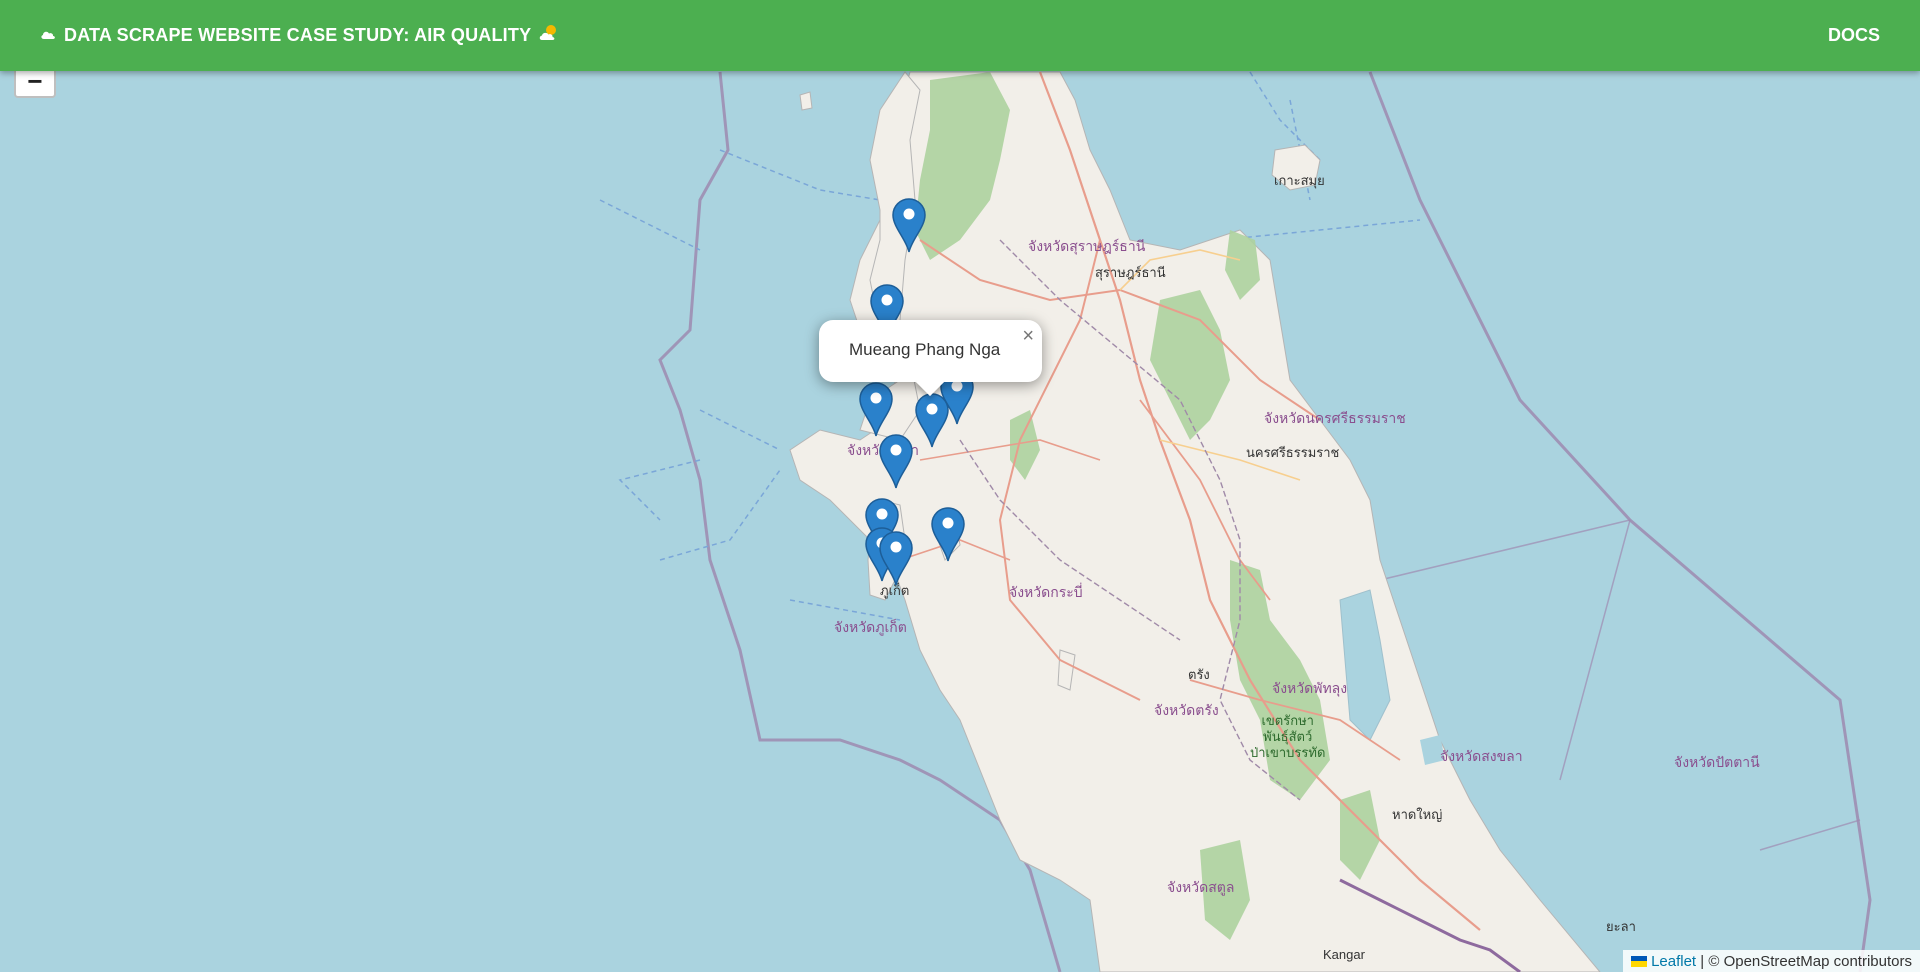 Image resolution: width=1920 pixels, height=972 pixels. I want to click on popup-close-button: ×, so click(1028, 336).